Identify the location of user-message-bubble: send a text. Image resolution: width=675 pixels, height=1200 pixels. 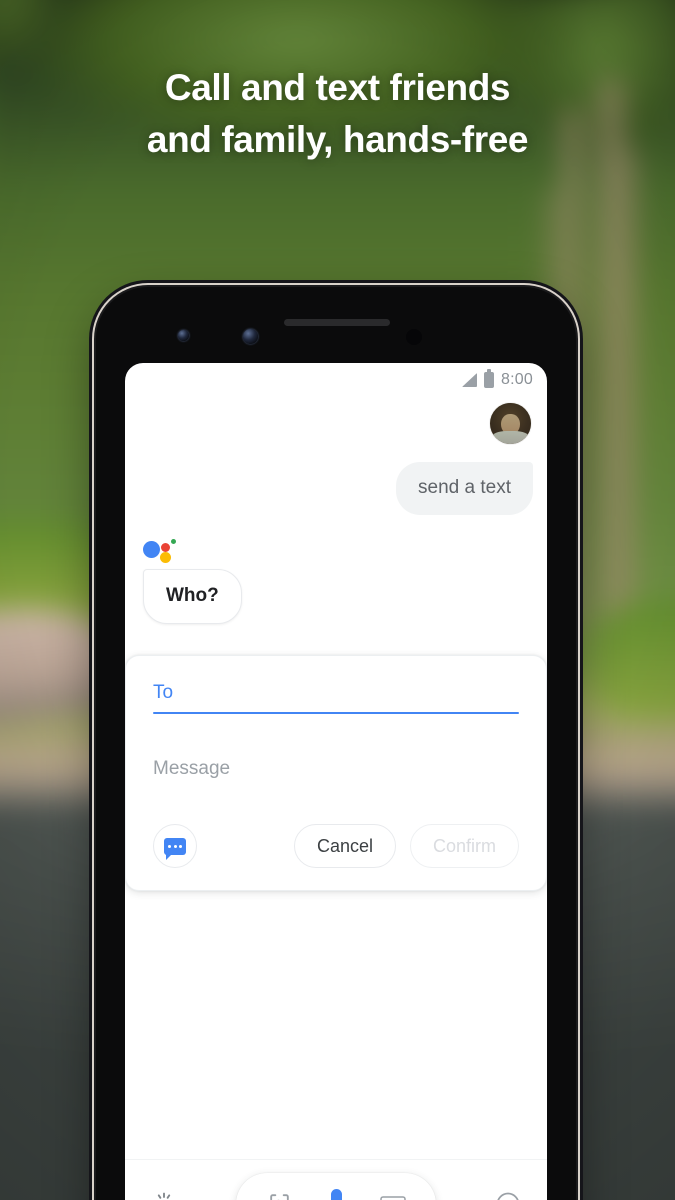
(464, 488).